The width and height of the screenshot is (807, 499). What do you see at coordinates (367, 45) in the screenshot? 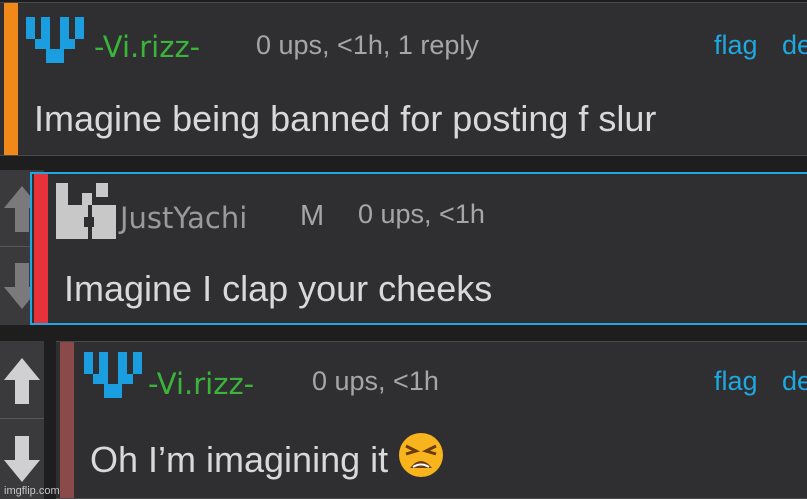
I see `comment-meta: 0 ups, <1h, 1 reply` at bounding box center [367, 45].